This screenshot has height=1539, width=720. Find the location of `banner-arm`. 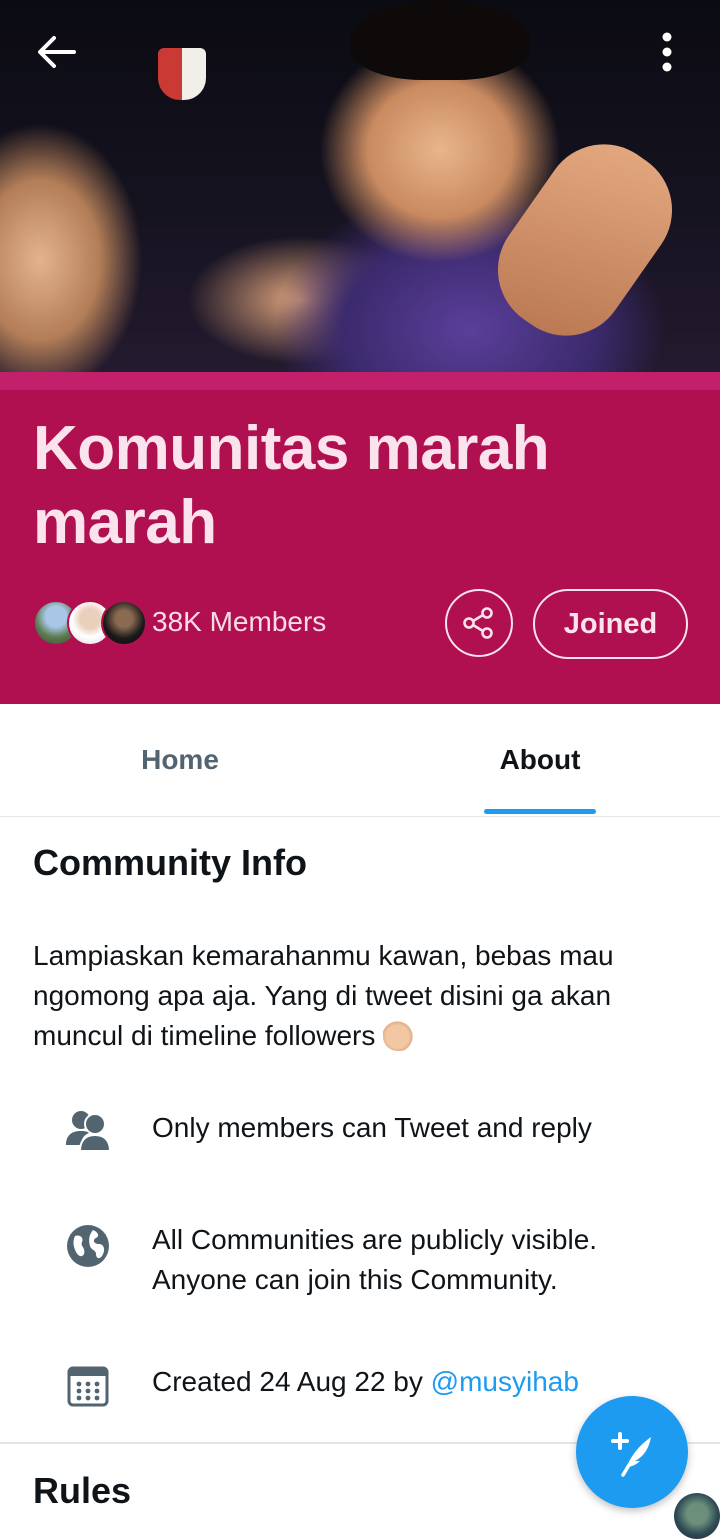

banner-arm is located at coordinates (585, 240).